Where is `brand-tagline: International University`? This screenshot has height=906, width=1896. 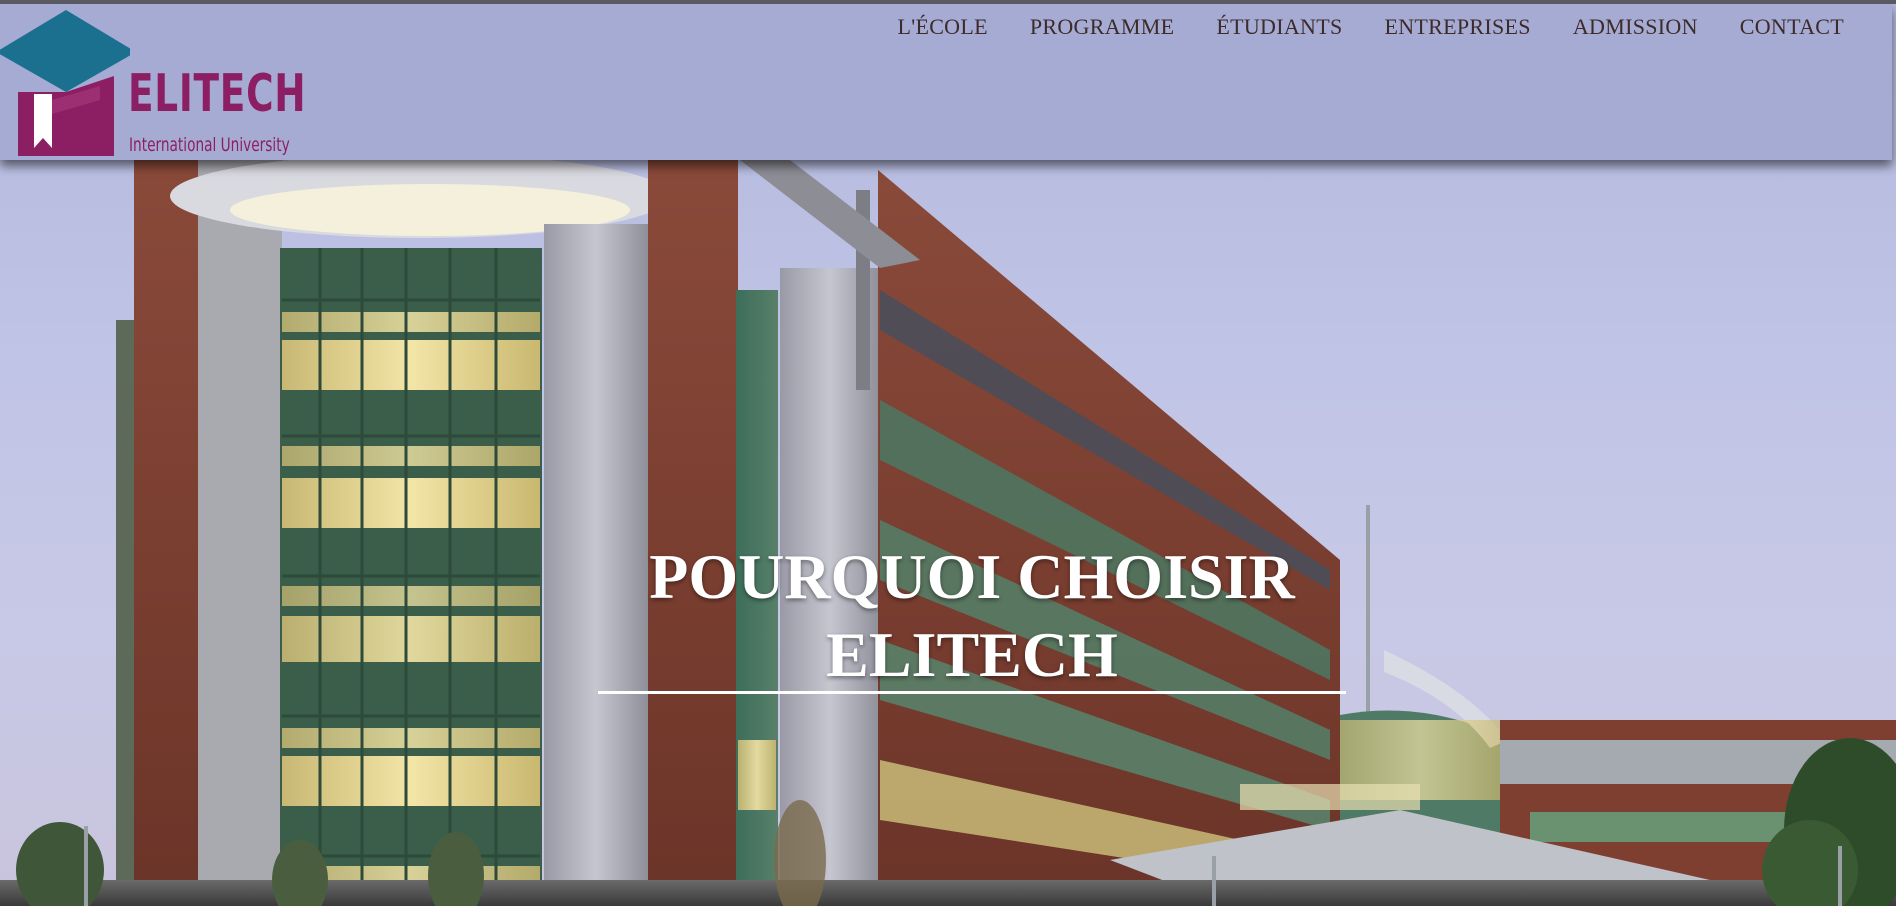
brand-tagline: International University is located at coordinates (209, 145).